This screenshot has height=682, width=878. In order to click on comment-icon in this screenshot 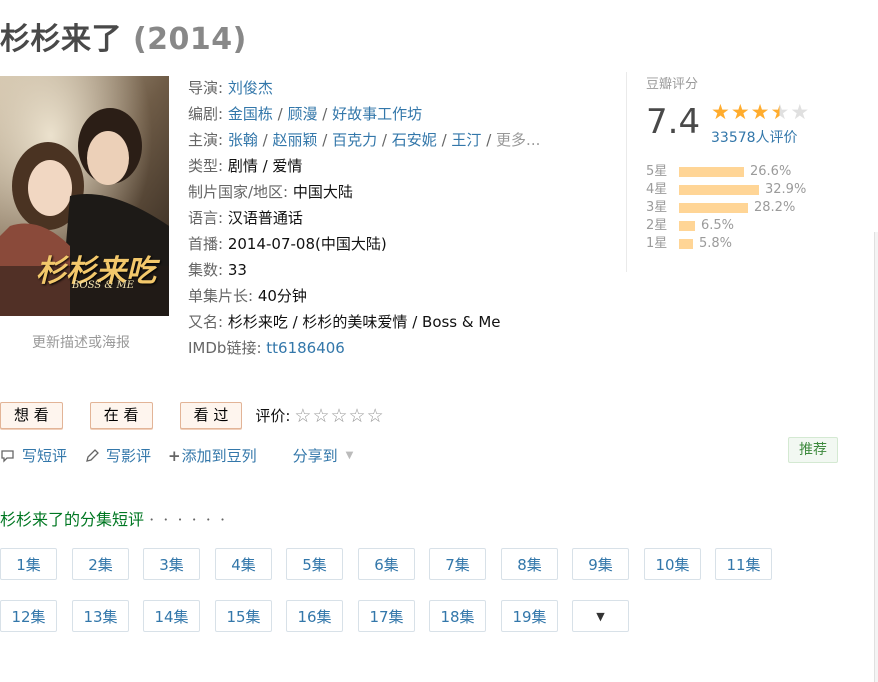, I will do `click(7, 456)`.